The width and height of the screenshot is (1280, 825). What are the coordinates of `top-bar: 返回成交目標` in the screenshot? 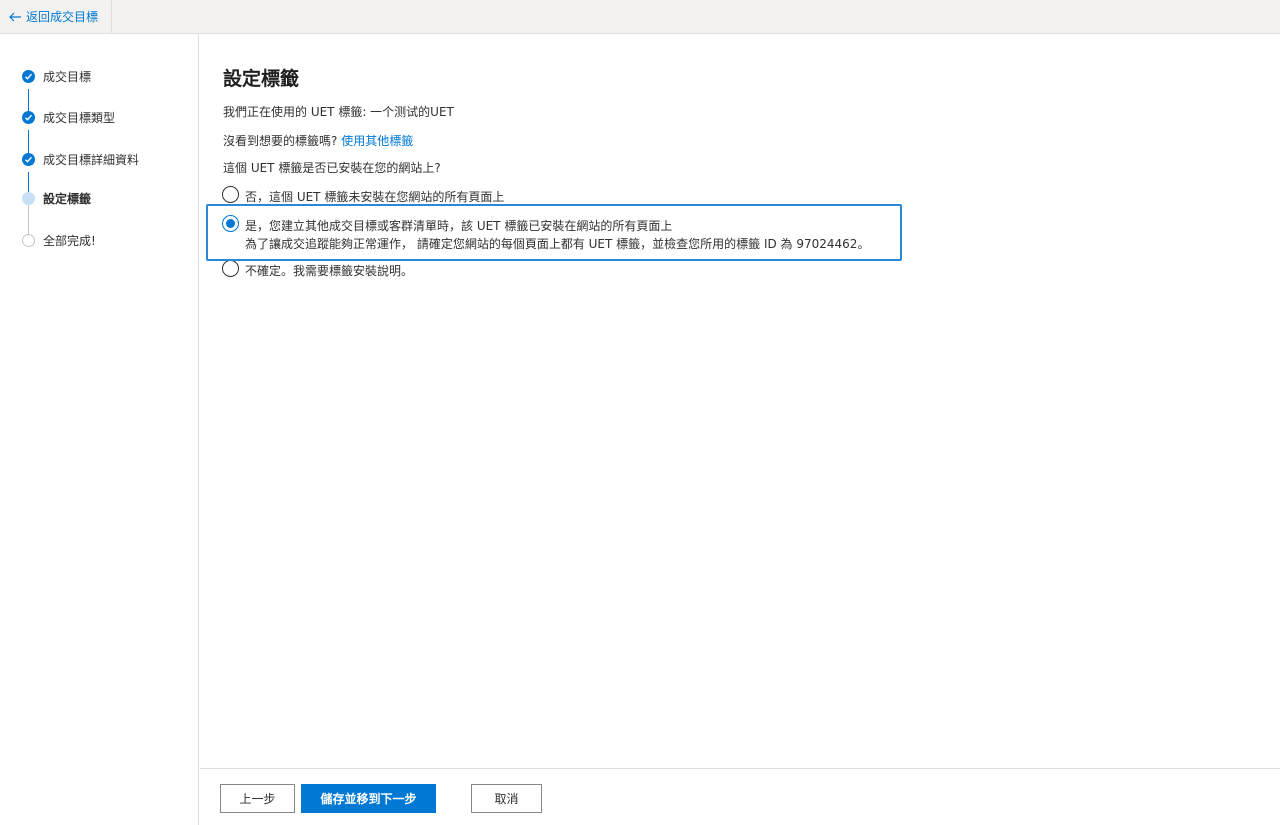 It's located at (640, 17).